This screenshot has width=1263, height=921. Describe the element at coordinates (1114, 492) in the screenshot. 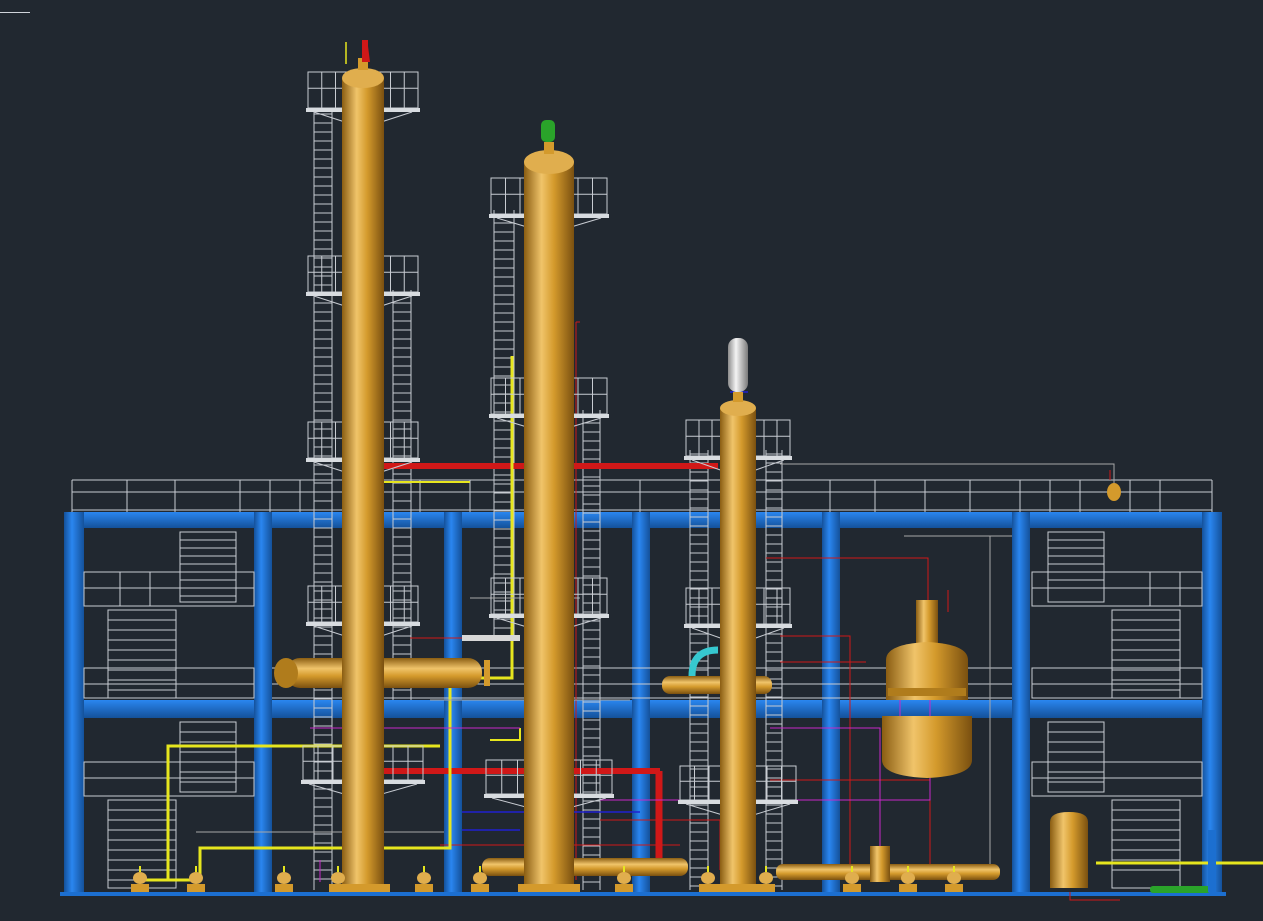

I see `deck-valve` at that location.